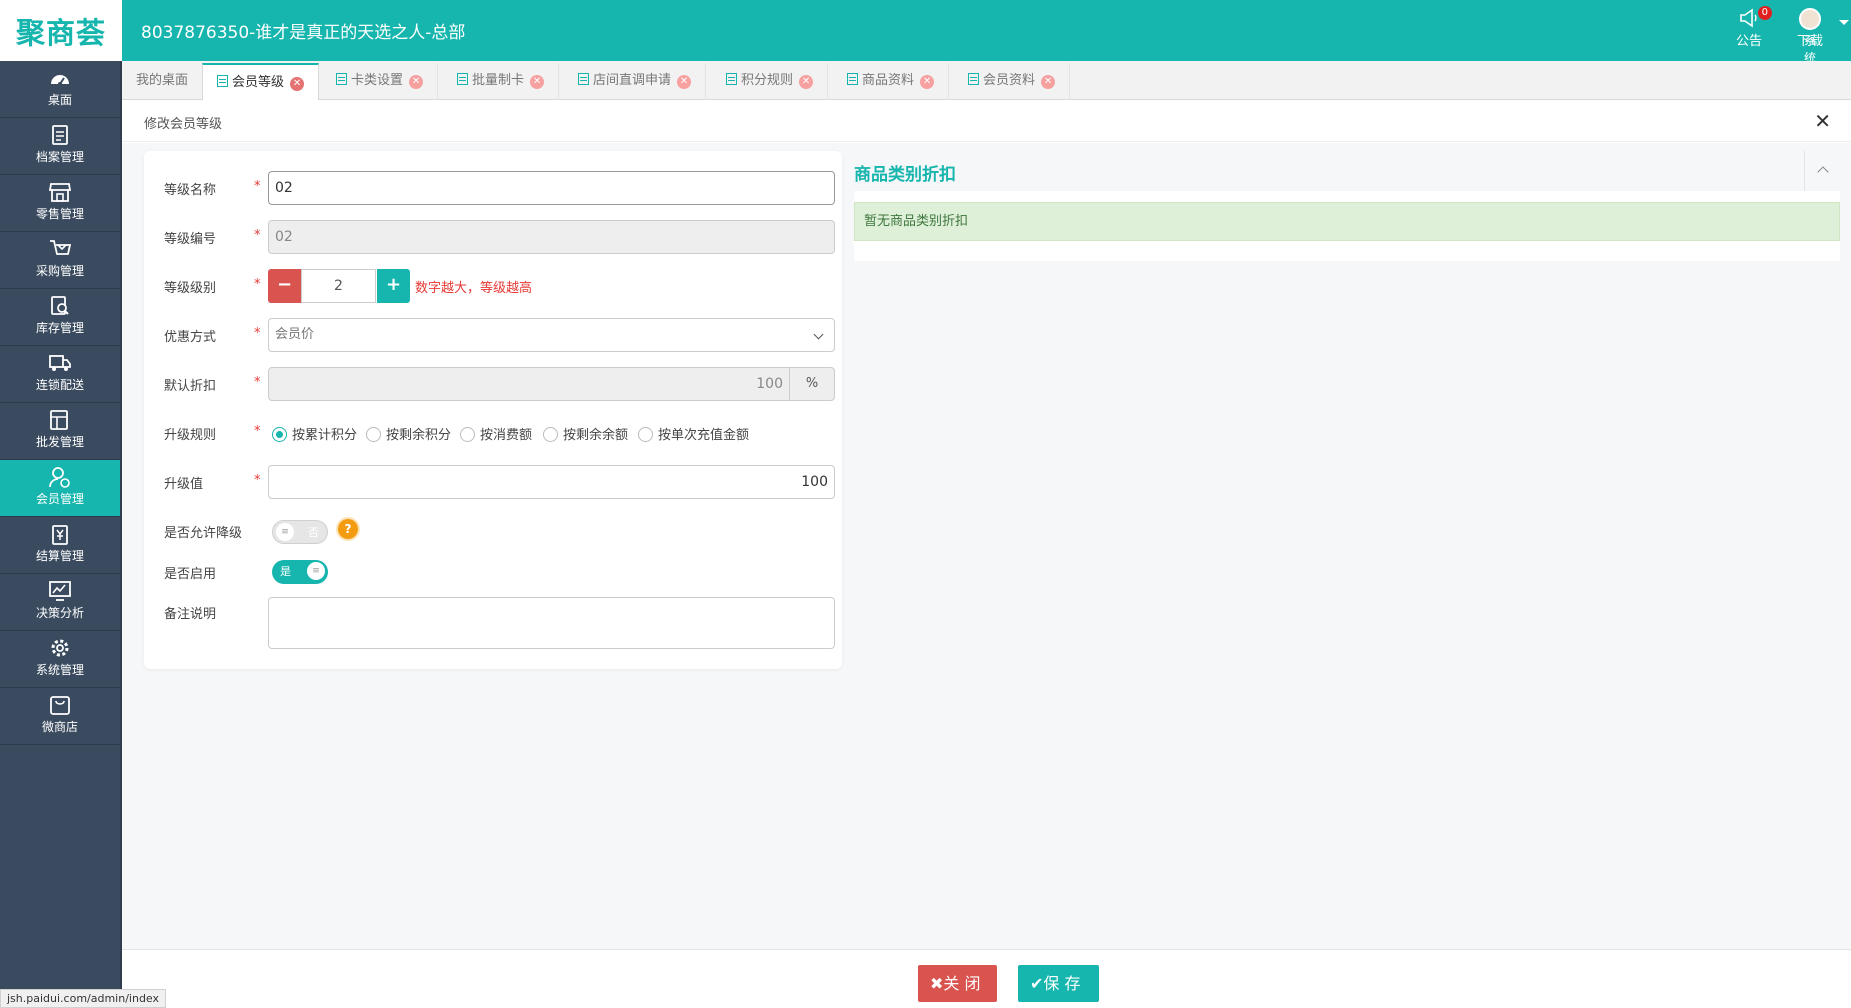 The width and height of the screenshot is (1851, 1008). Describe the element at coordinates (60, 591) in the screenshot. I see `analysis-icon` at that location.